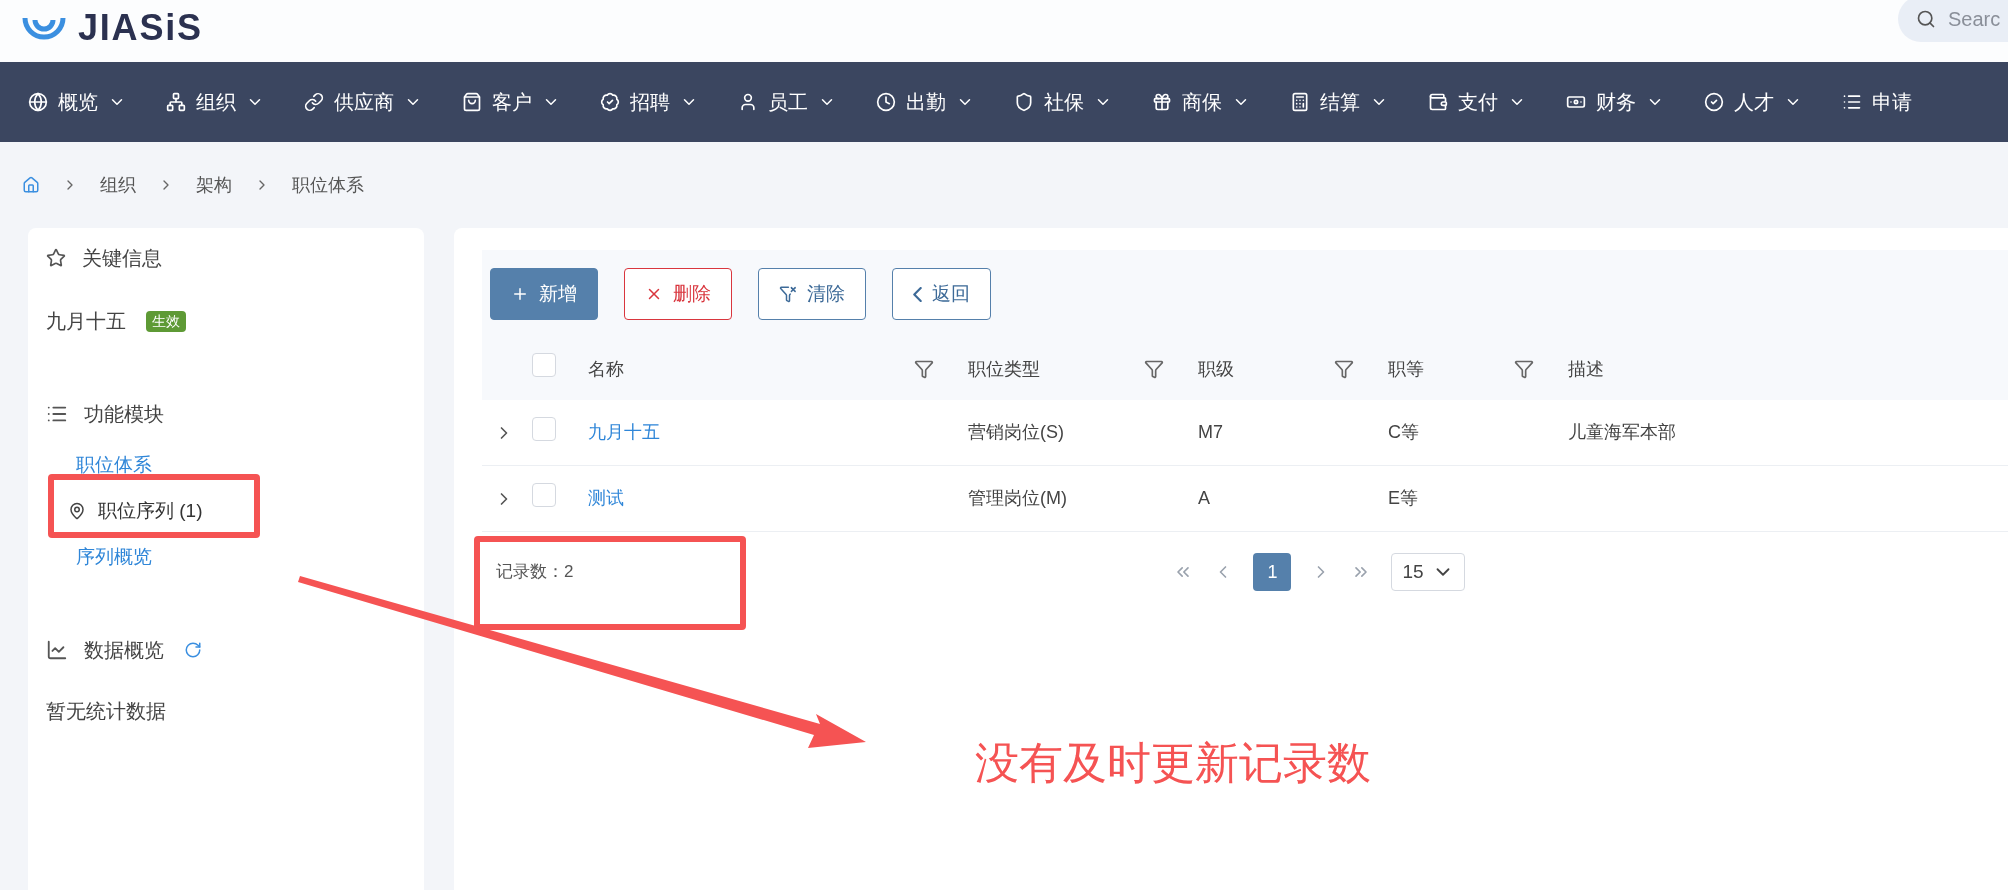 This screenshot has height=890, width=2008. Describe the element at coordinates (511, 102) in the screenshot. I see `nav-menu-item: 客户` at that location.